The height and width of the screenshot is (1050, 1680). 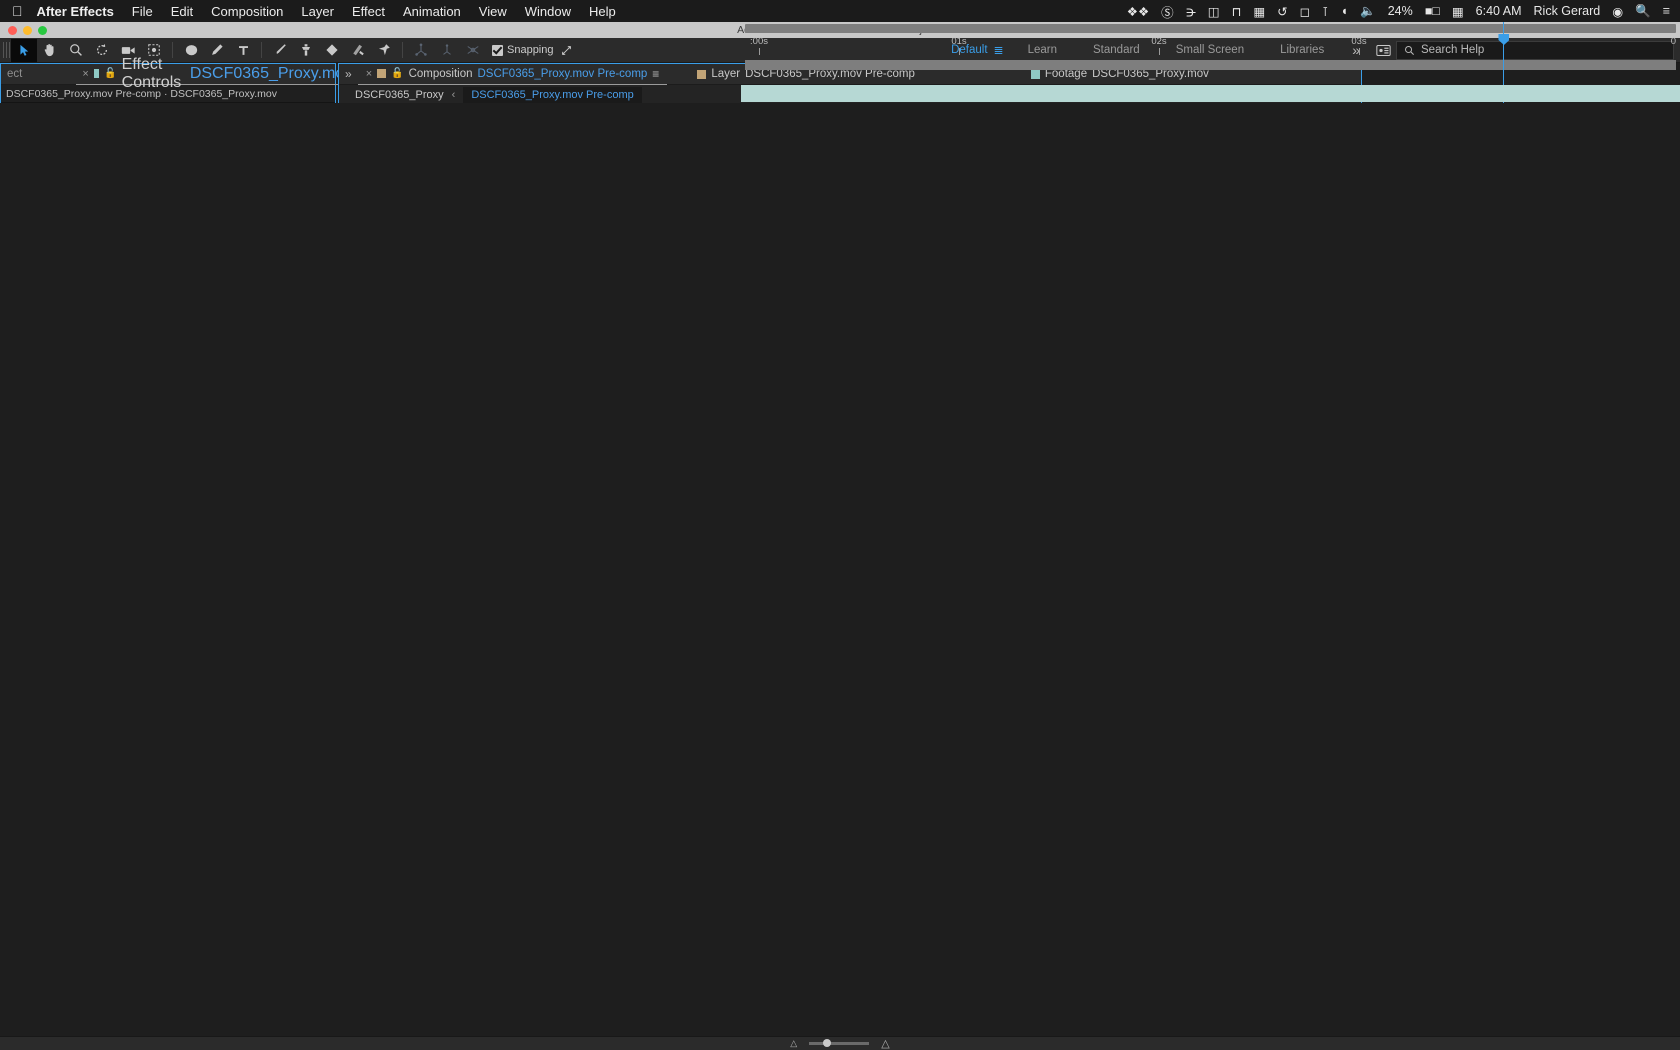 I want to click on menu-app-name: After Effects, so click(x=75, y=11).